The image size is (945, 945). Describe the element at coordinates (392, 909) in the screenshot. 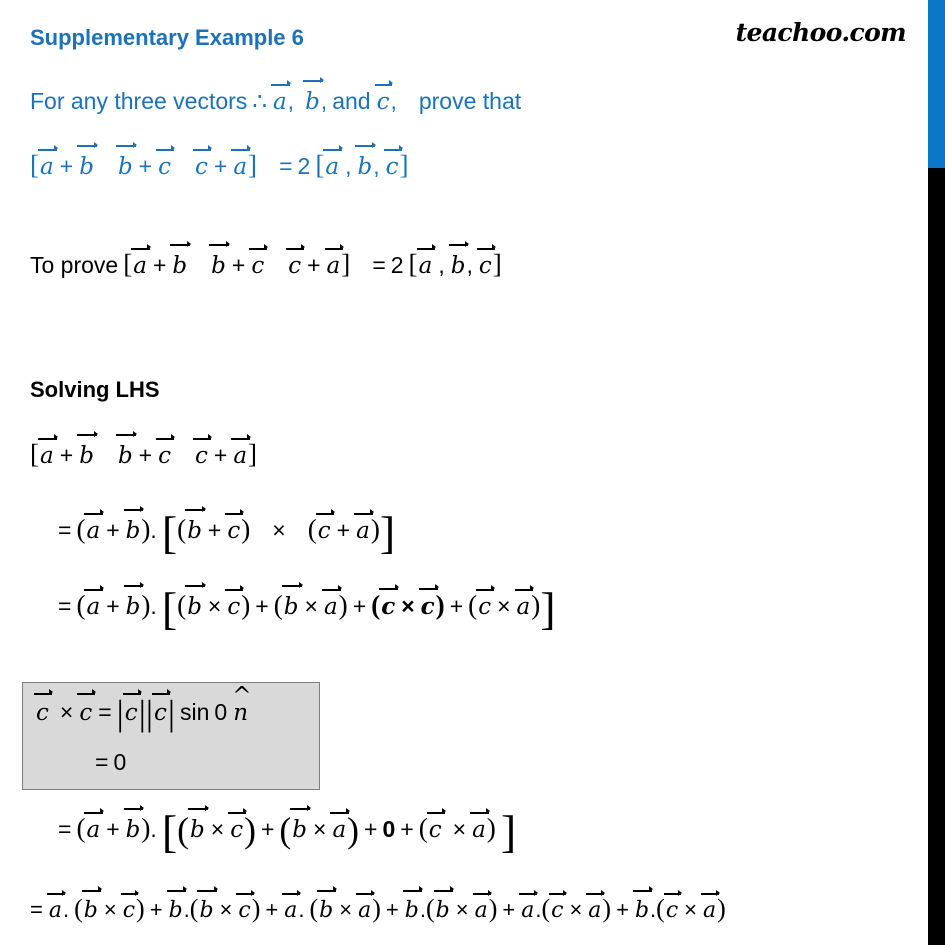

I see `step4-plus-3: +` at that location.